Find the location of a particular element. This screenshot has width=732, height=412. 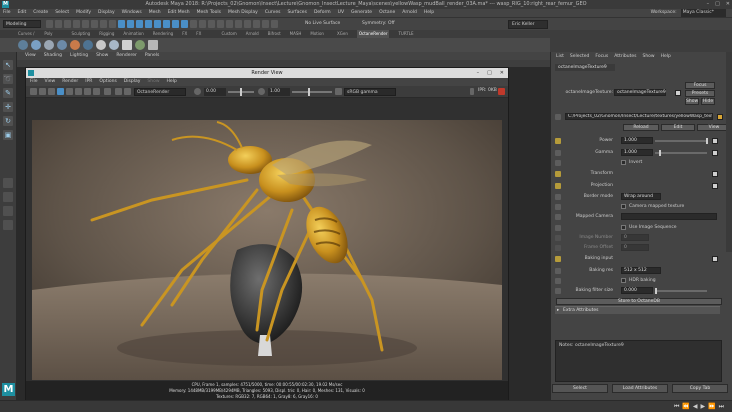

maximize-button: □ is located at coordinates (489, 73).